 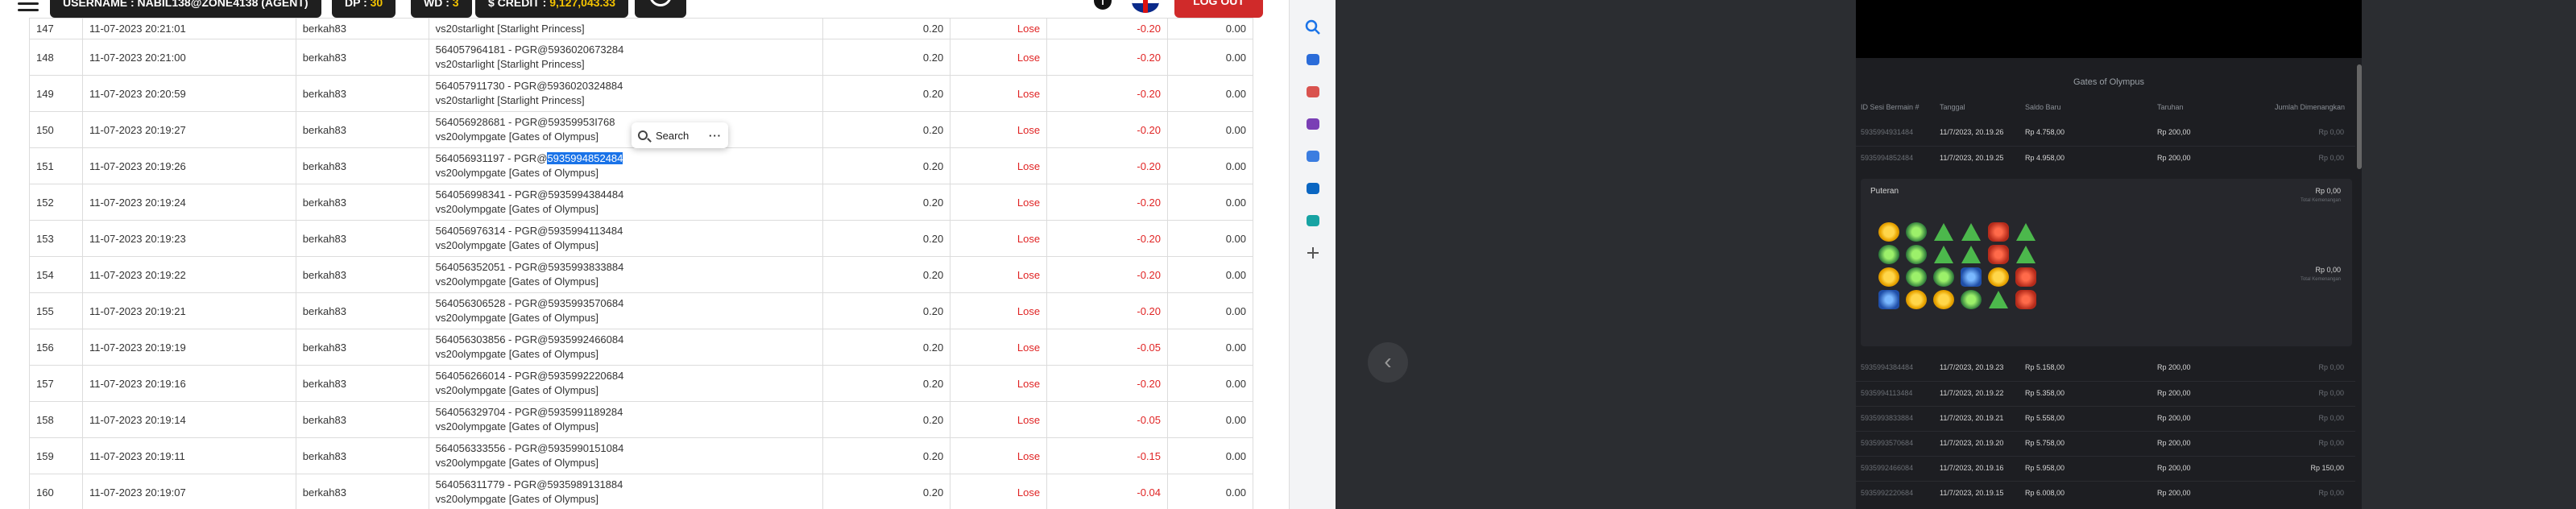 What do you see at coordinates (1313, 156) in the screenshot?
I see `copilot-icon` at bounding box center [1313, 156].